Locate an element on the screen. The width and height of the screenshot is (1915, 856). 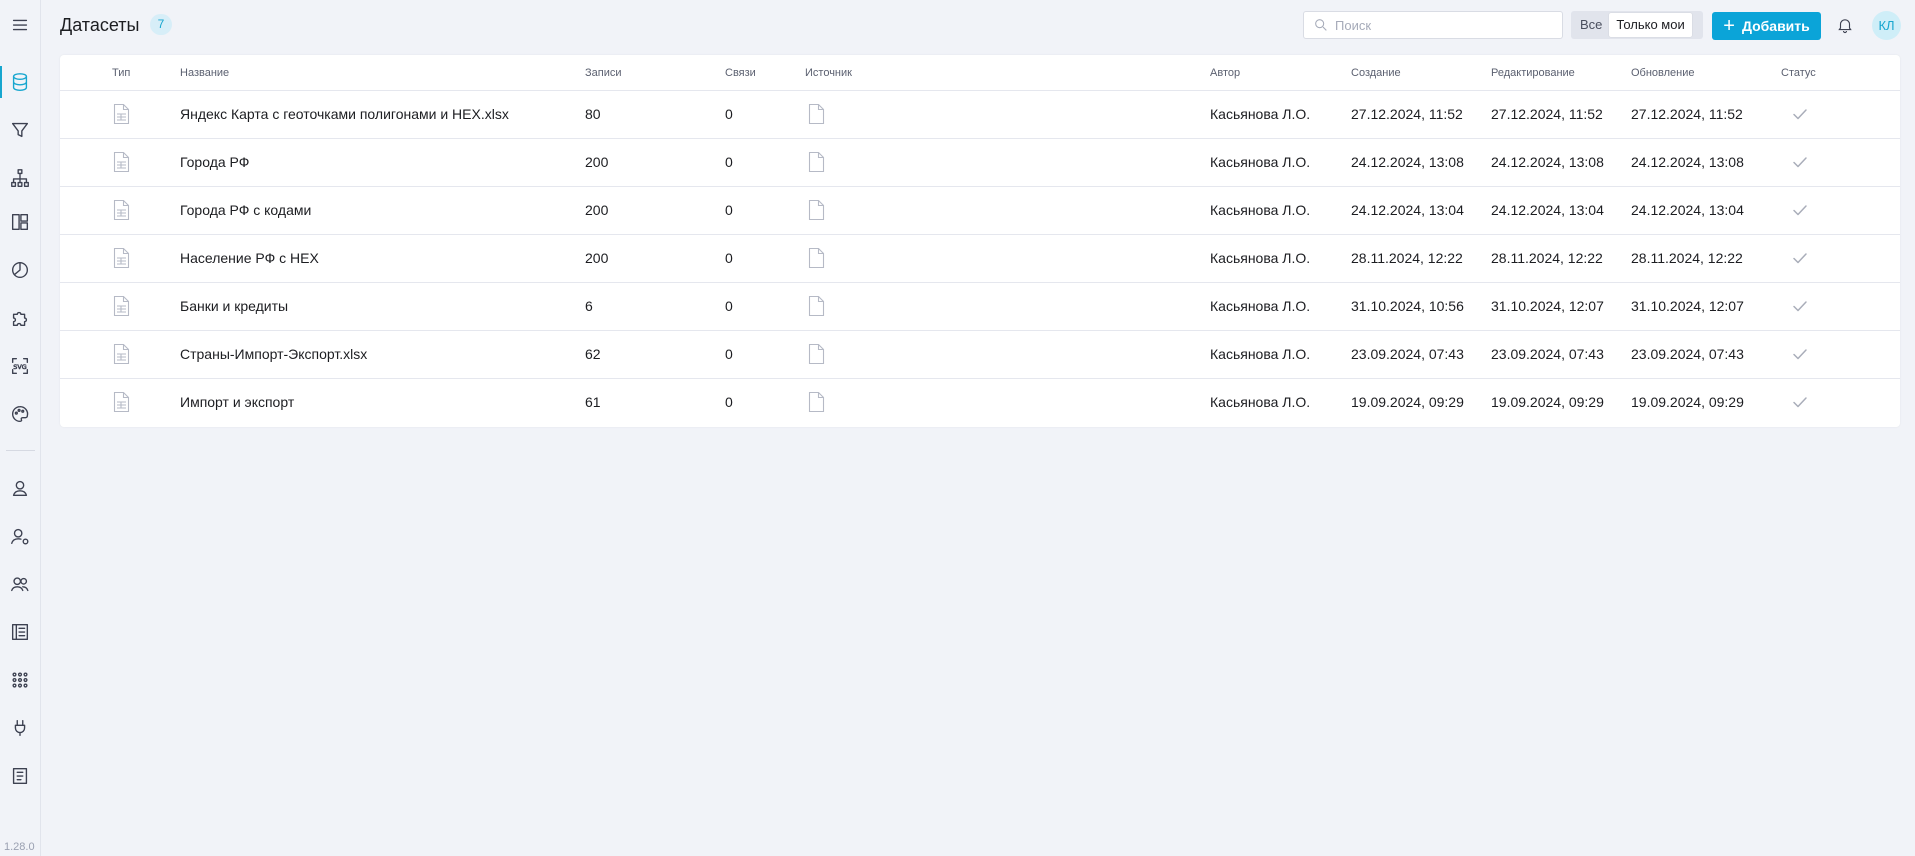
filter-all-tab: Все is located at coordinates (1591, 25).